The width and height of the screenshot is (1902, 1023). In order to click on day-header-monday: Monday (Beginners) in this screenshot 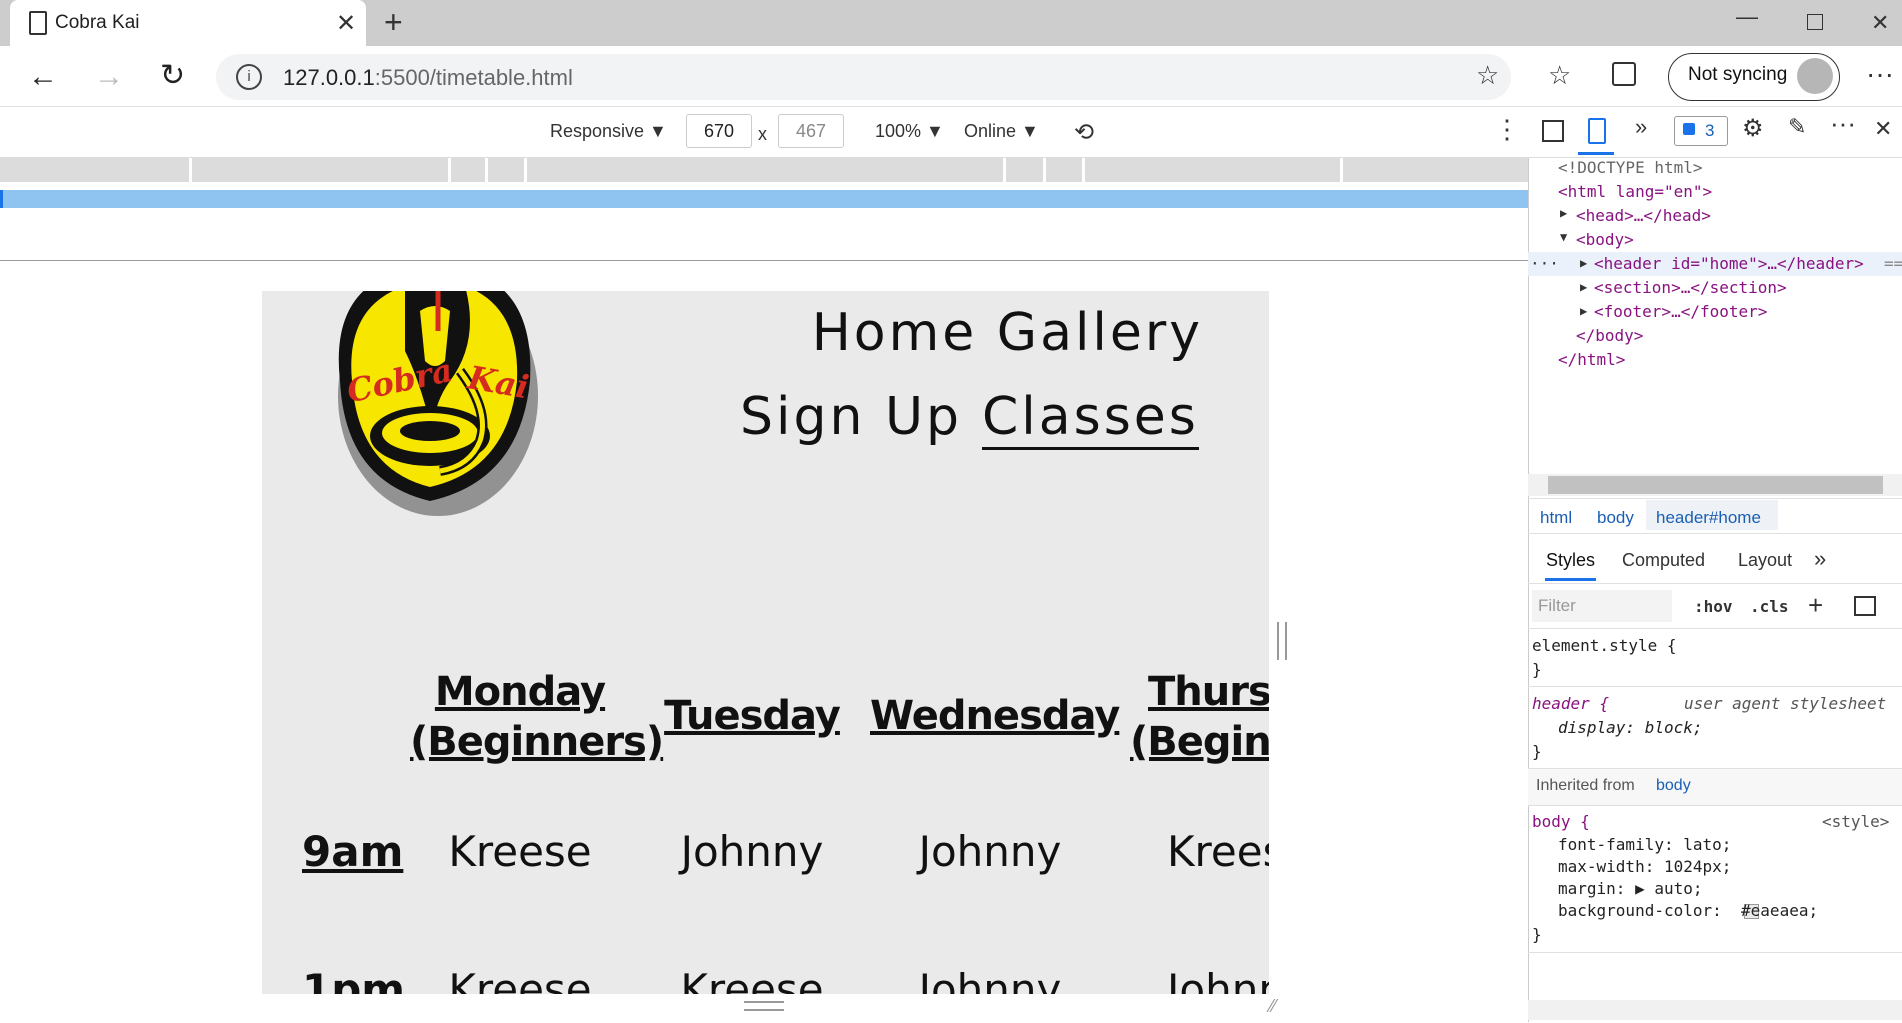, I will do `click(537, 717)`.